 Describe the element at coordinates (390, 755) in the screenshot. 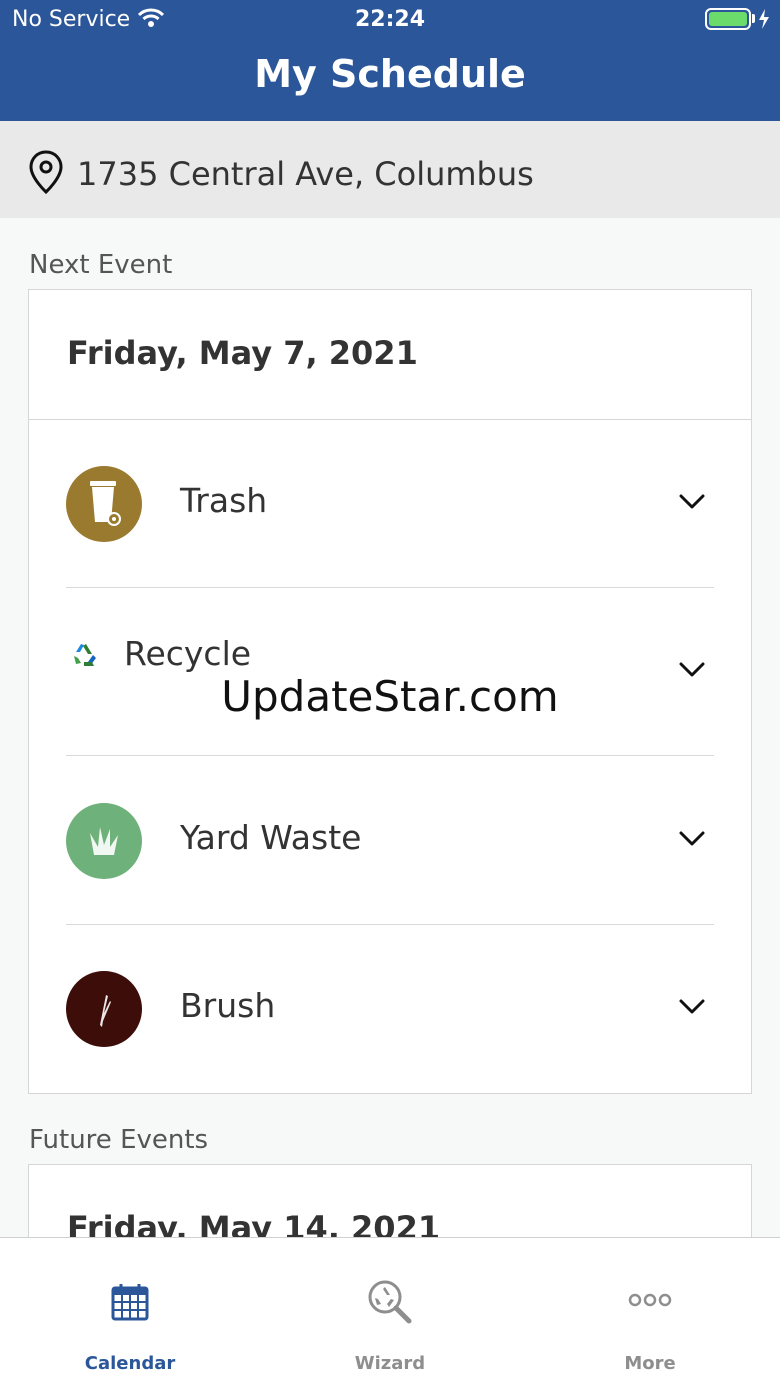

I see `row-divider` at that location.